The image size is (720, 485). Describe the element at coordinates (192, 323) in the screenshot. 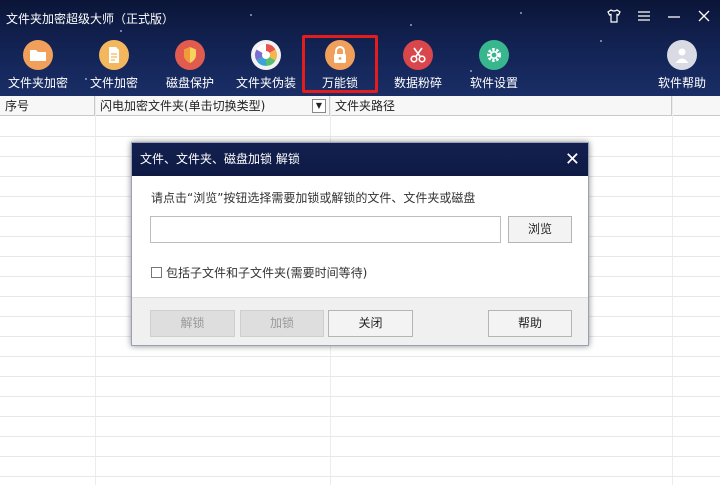

I see `unlock-button: 解锁` at that location.